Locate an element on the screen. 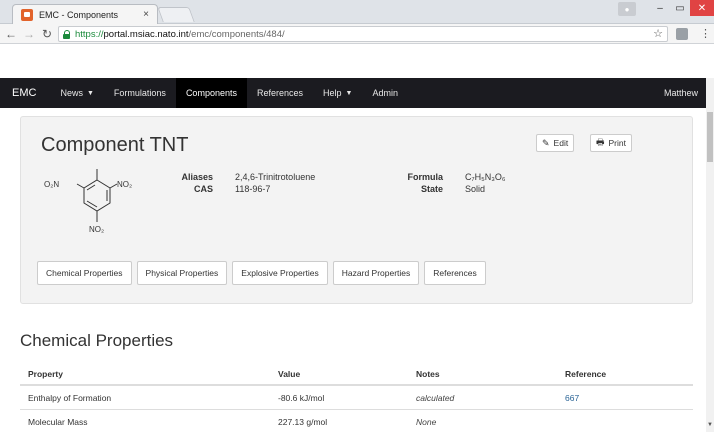 The height and width of the screenshot is (432, 714). lock-icon is located at coordinates (67, 34).